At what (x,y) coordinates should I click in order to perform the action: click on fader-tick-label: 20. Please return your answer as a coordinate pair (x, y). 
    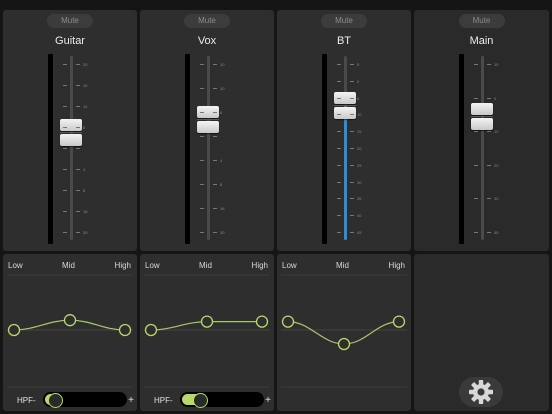
    Looking at the image, I should click on (85, 64).